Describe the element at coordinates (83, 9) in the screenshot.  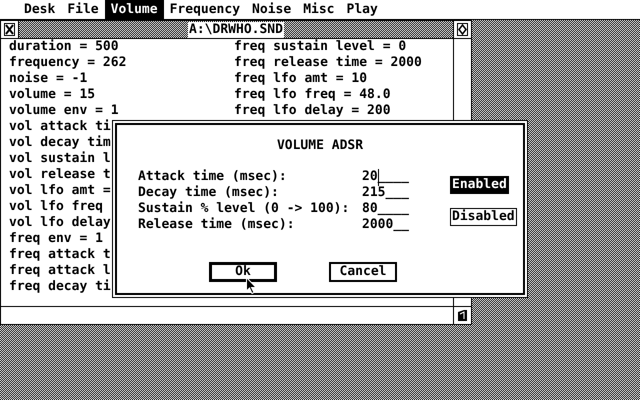
I see `menu-item: File` at that location.